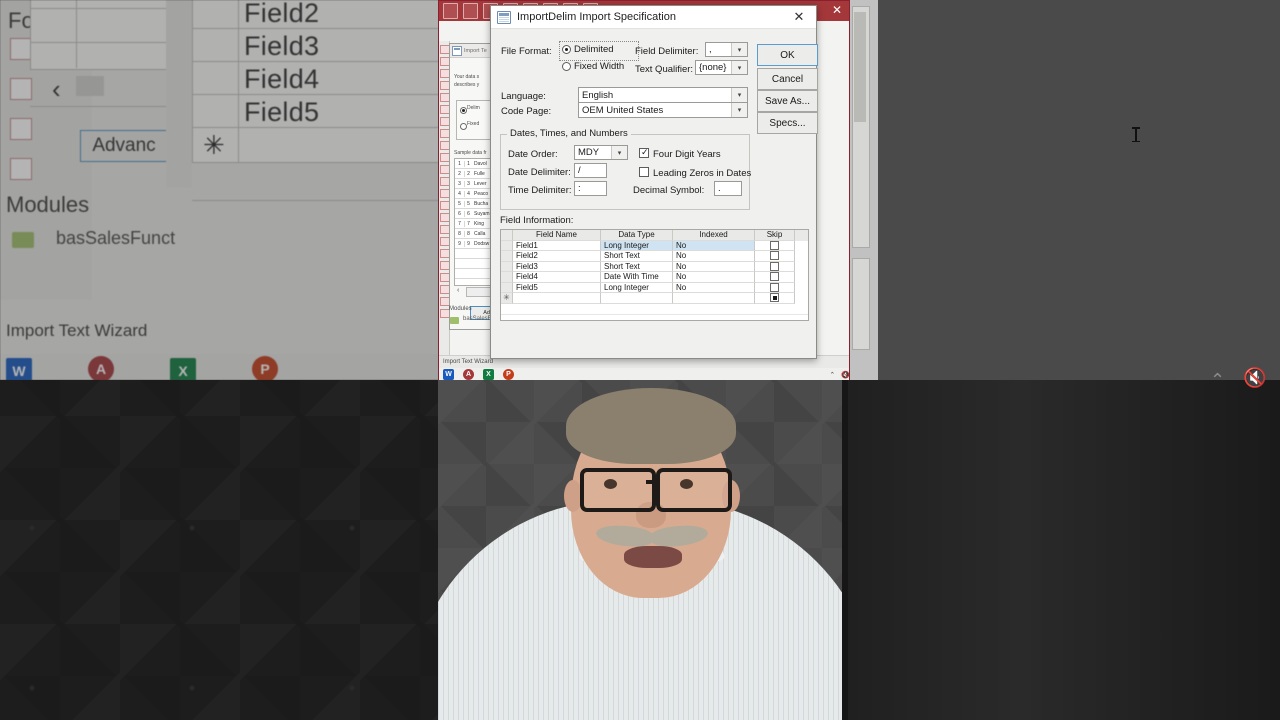 The image size is (1280, 720). I want to click on date-delimiter-input: /, so click(590, 170).